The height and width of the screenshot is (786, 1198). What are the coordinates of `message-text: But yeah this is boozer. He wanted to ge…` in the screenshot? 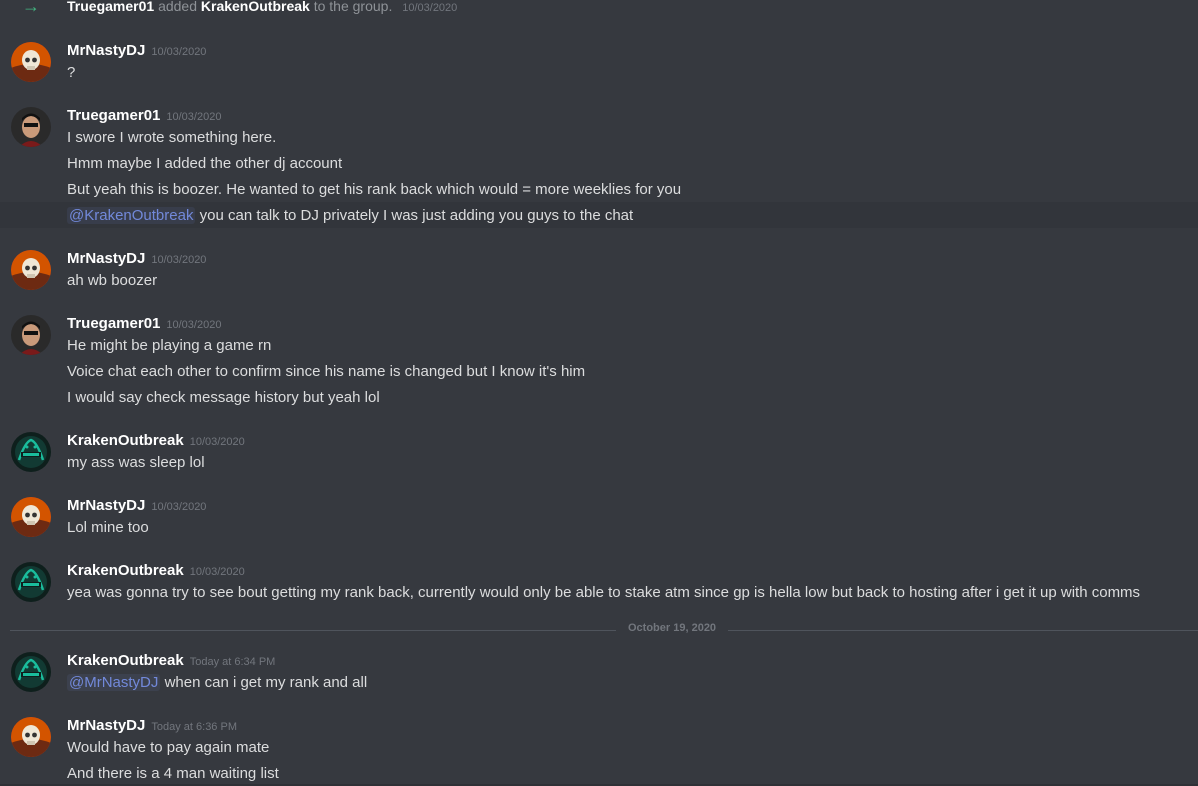 It's located at (374, 189).